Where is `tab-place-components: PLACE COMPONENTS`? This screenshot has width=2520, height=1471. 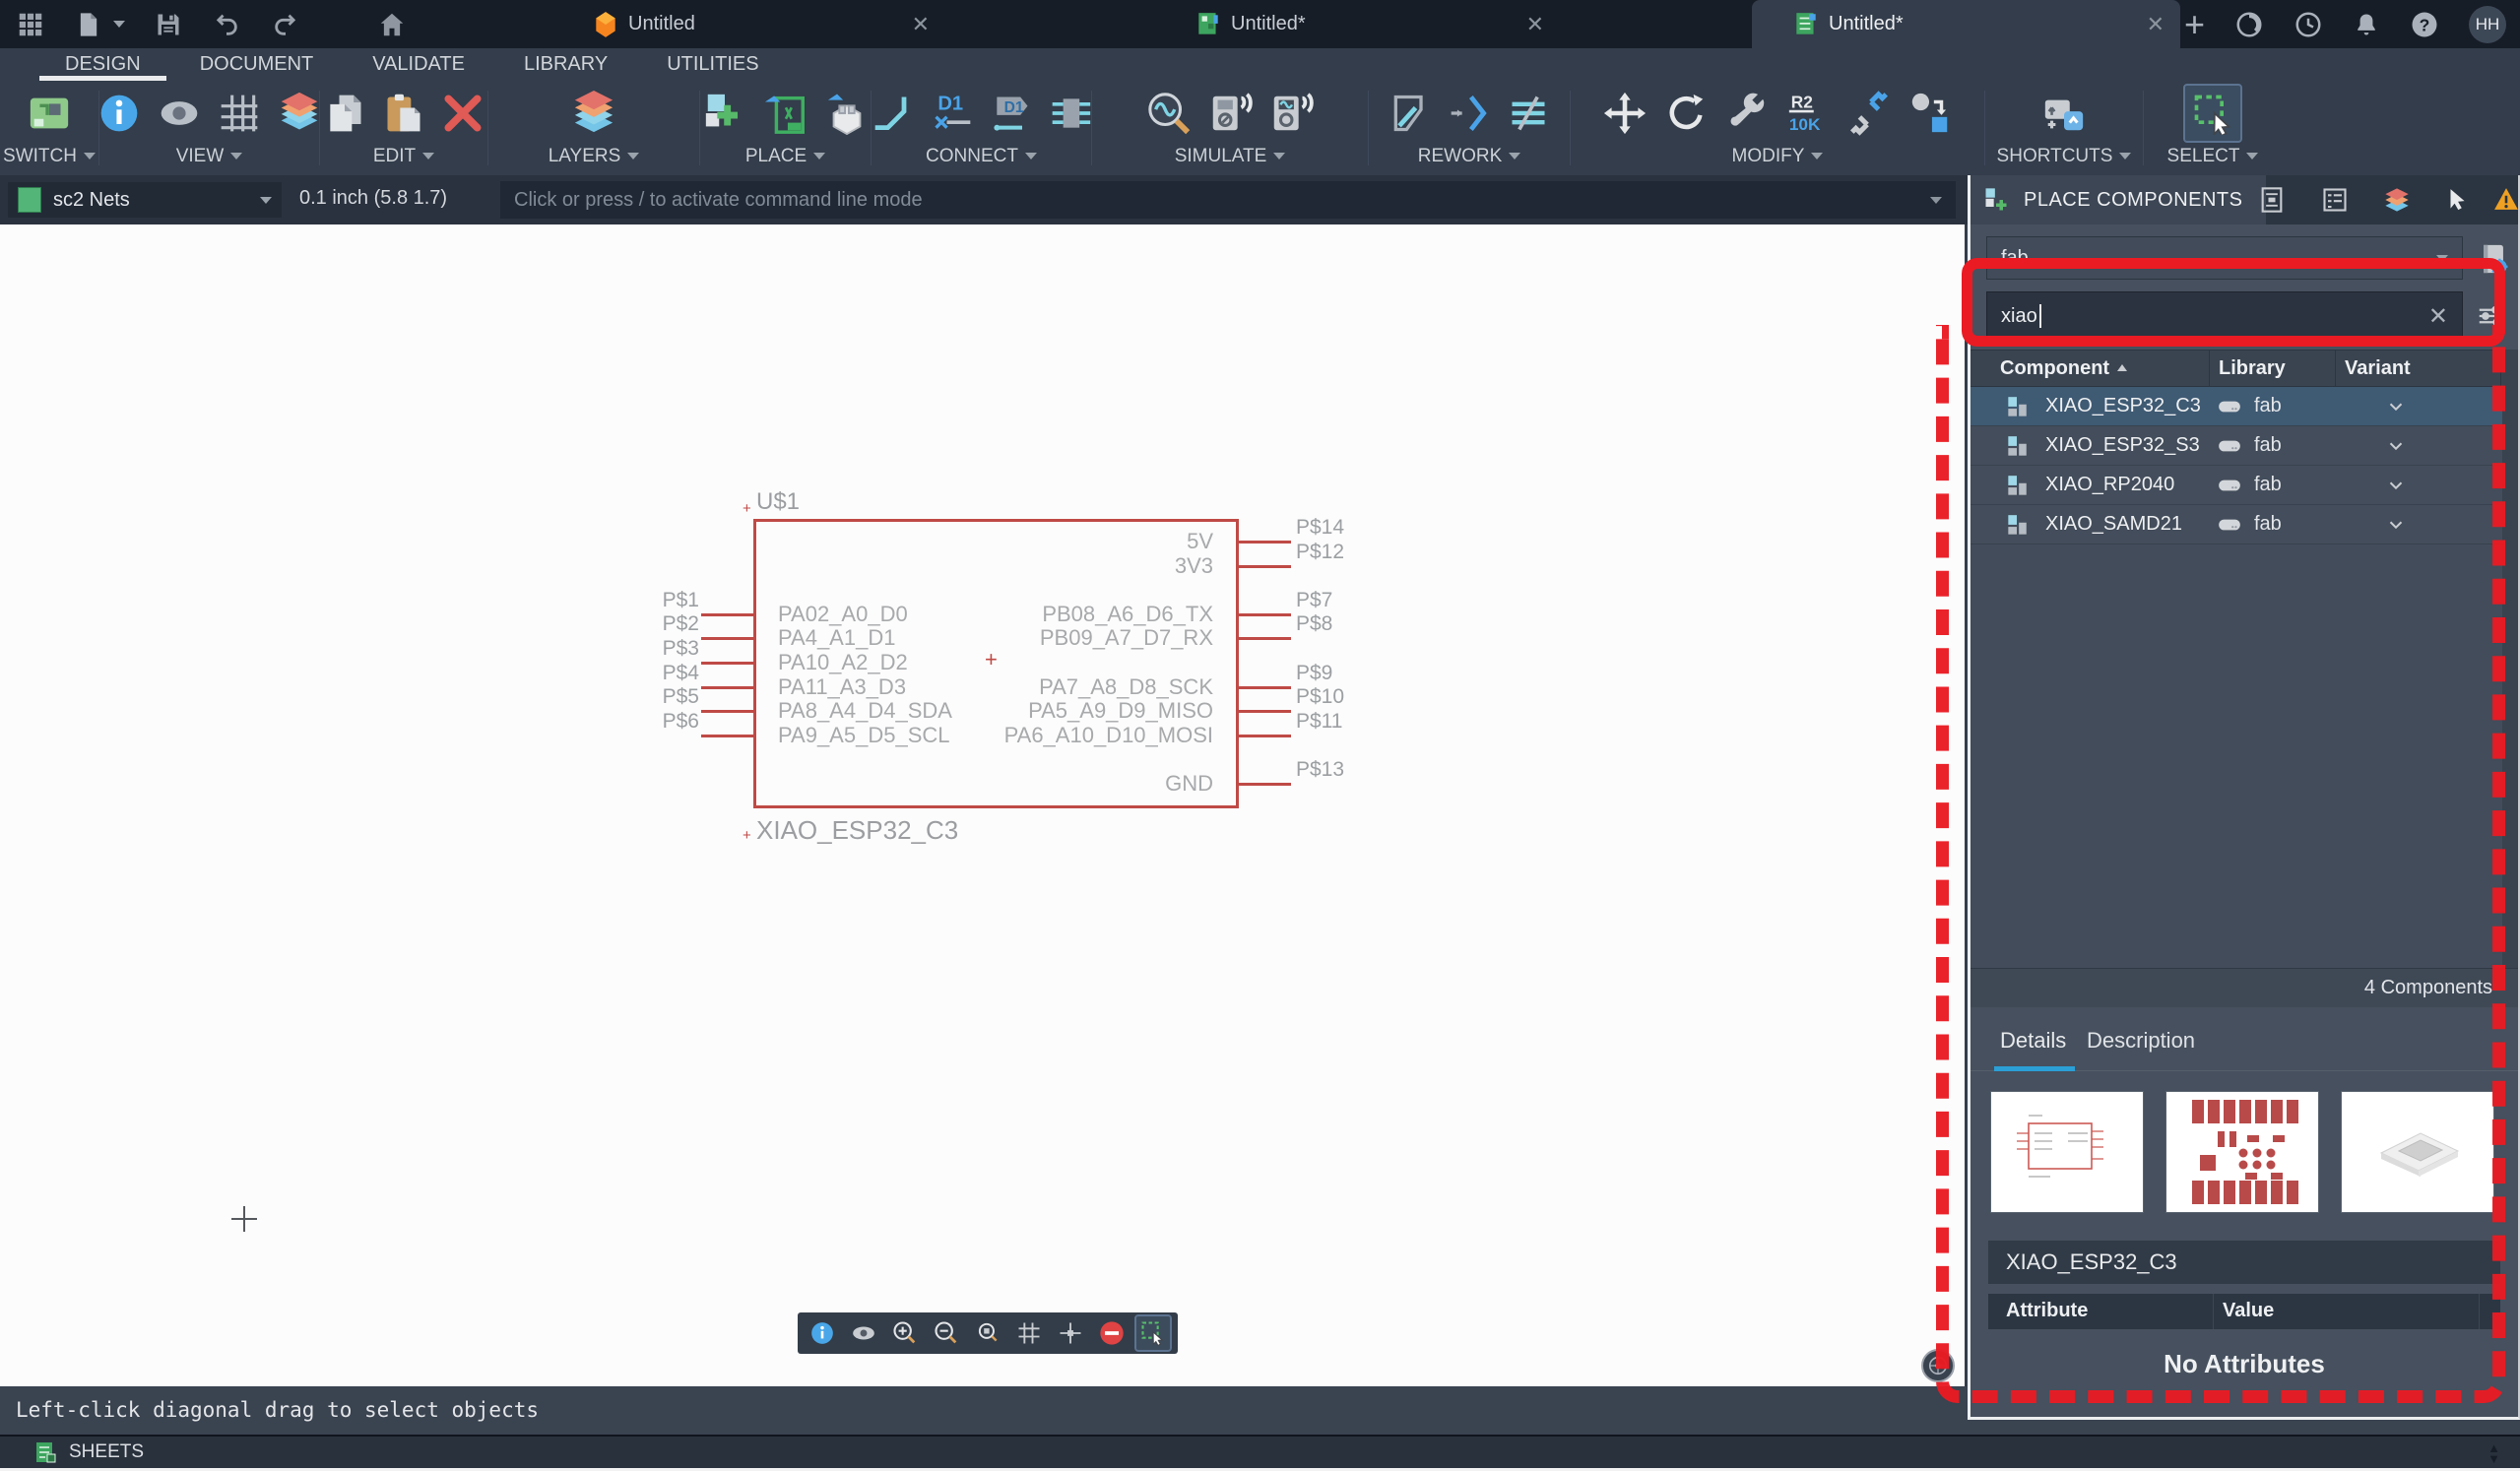
tab-place-components: PLACE COMPONENTS is located at coordinates (2118, 199).